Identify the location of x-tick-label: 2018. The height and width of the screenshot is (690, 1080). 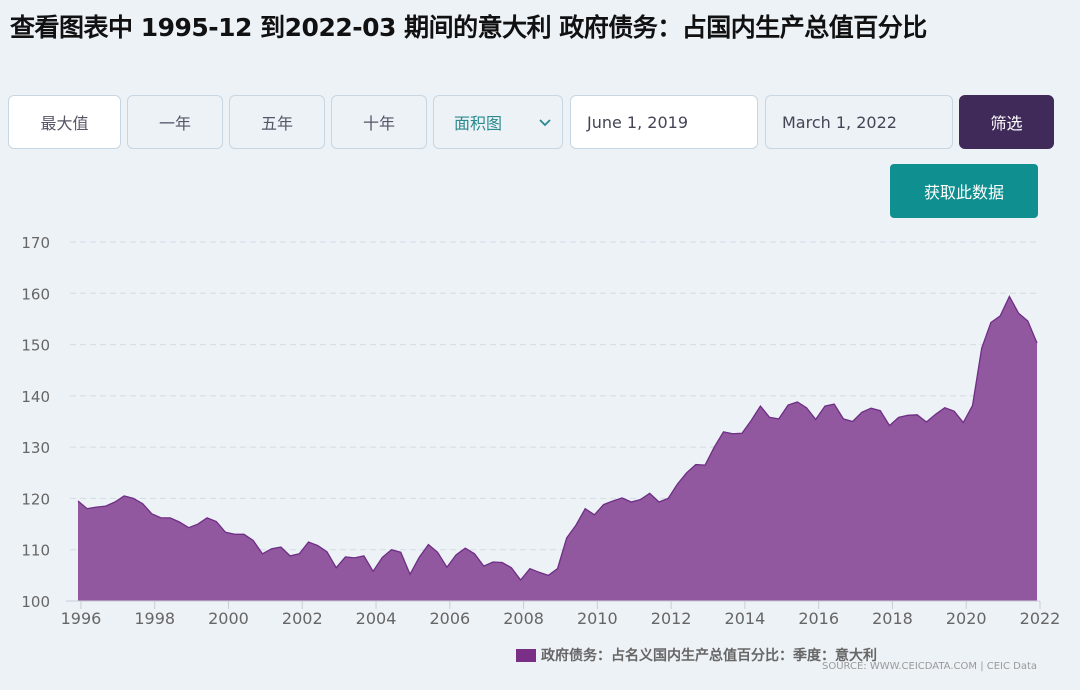
(892, 618).